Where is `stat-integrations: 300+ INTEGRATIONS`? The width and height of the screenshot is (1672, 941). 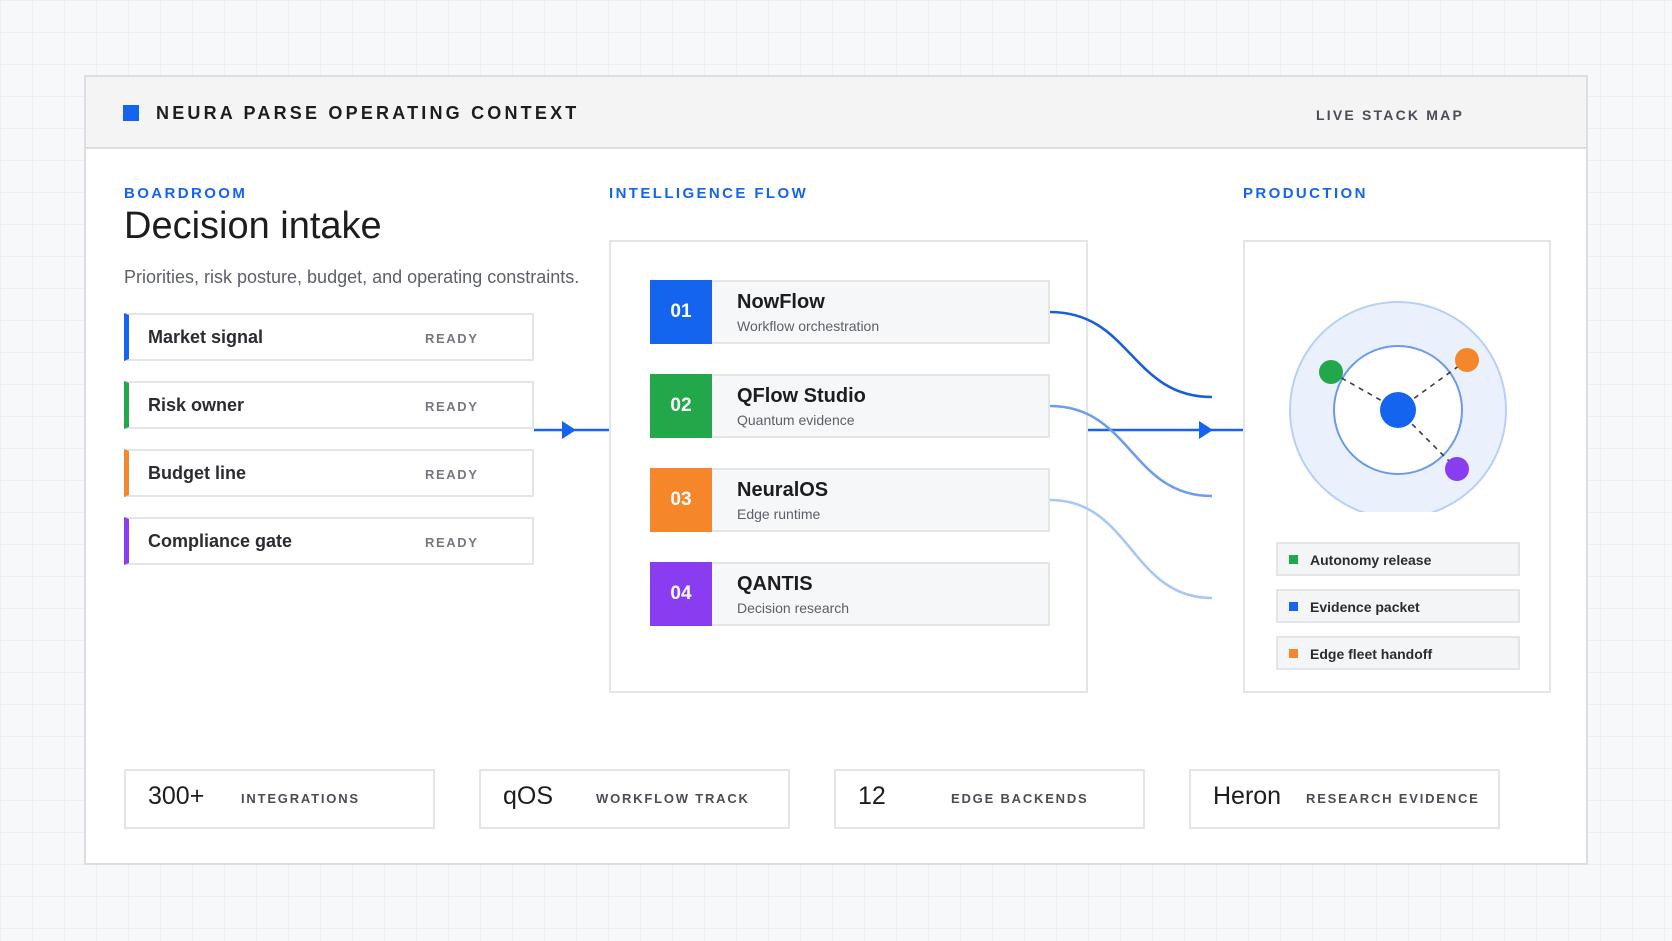
stat-integrations: 300+ INTEGRATIONS is located at coordinates (279, 799).